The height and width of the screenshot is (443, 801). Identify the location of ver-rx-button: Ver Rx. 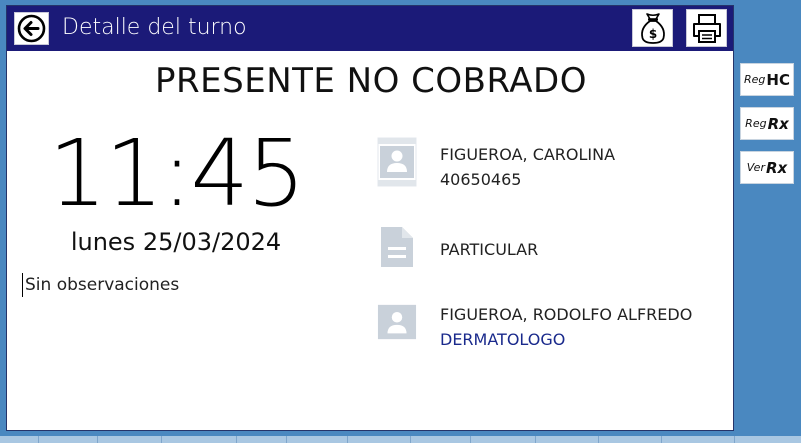
(767, 167).